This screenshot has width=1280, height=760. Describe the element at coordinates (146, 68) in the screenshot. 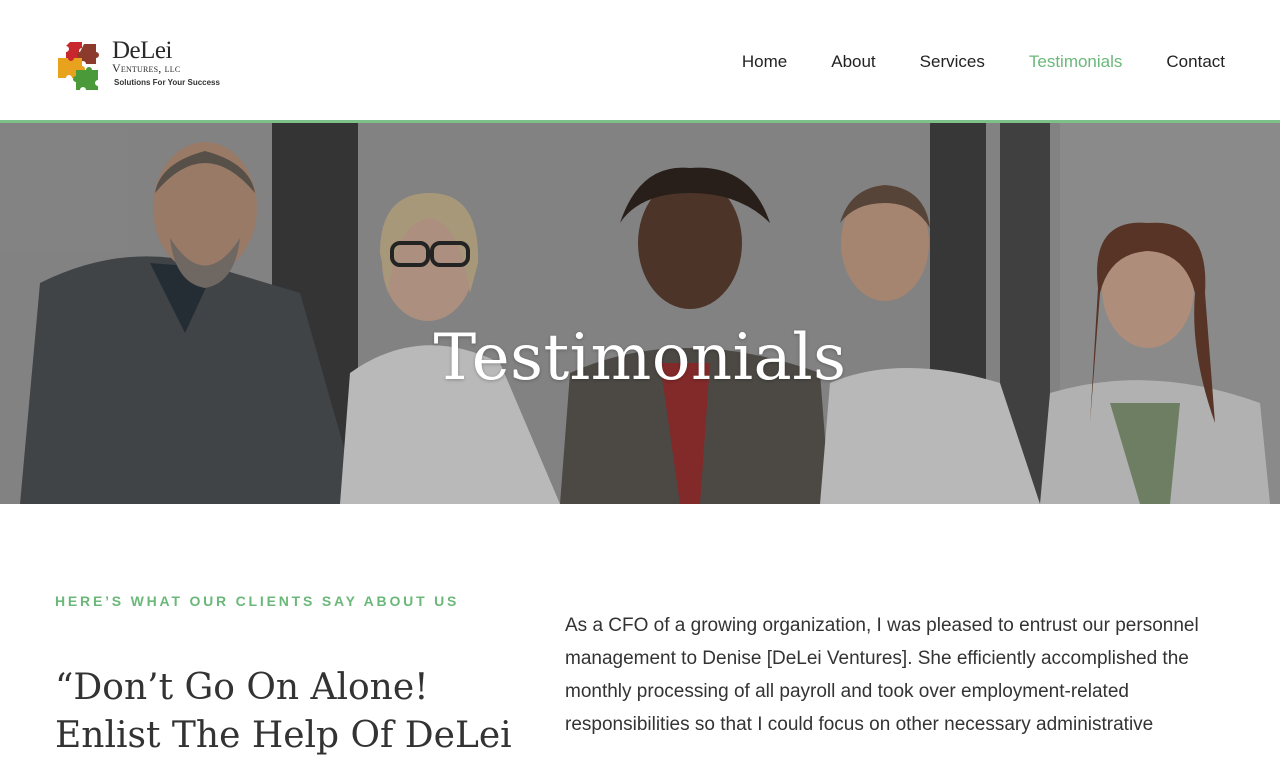

I see `logo-sub-text: Ventures, llc` at that location.